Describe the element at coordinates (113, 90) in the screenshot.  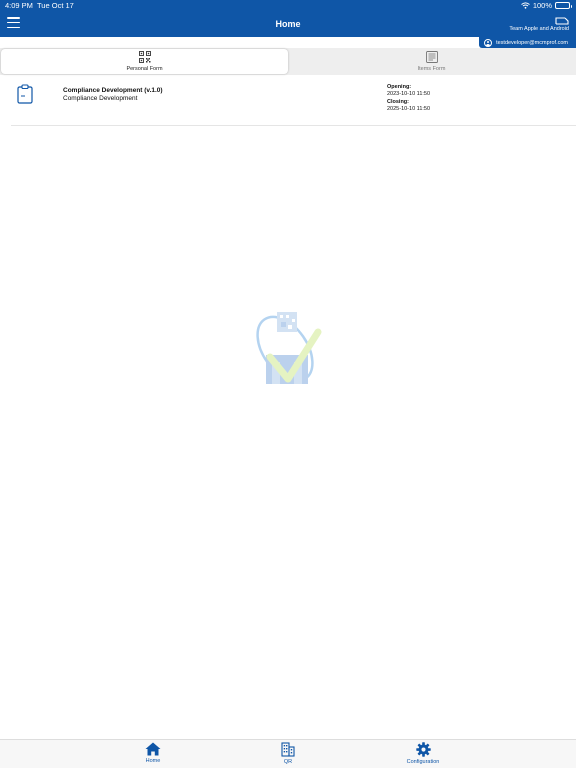
I see `form-title: Compliance Development (v.1.0)` at that location.